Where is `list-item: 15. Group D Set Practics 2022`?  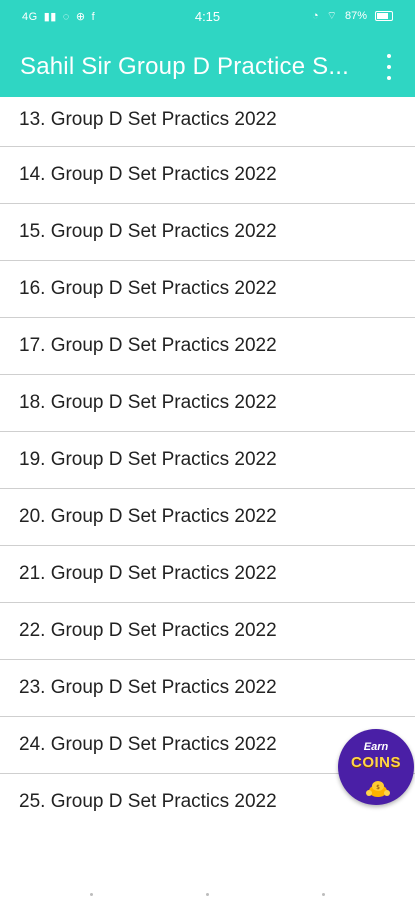
list-item: 15. Group D Set Practics 2022 is located at coordinates (207, 232).